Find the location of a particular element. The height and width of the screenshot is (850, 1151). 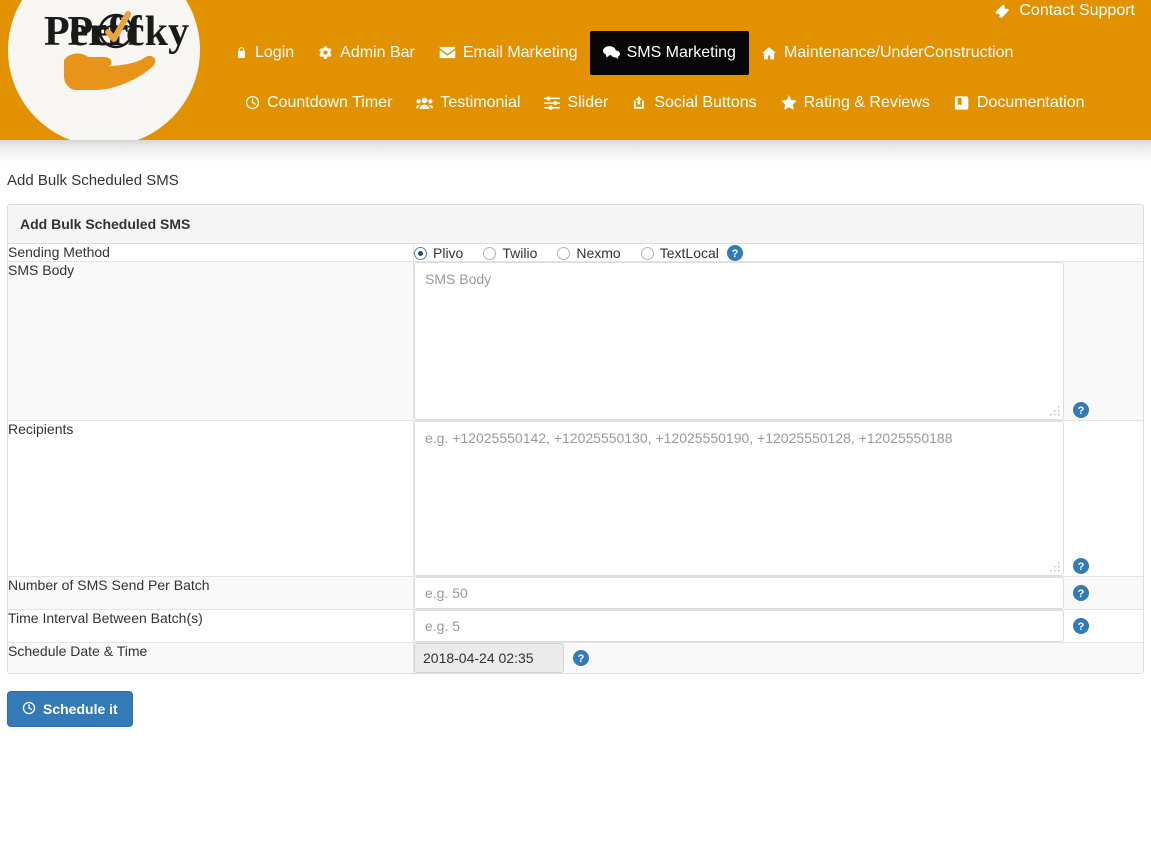

sending-method-field: Plivo Twilio Nexmo TextLocal ? is located at coordinates (778, 252).